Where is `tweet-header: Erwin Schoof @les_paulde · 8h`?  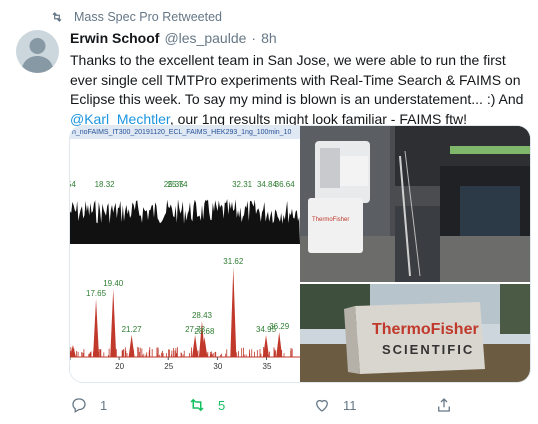
tweet-header: Erwin Schoof @les_paulde · 8h is located at coordinates (173, 38).